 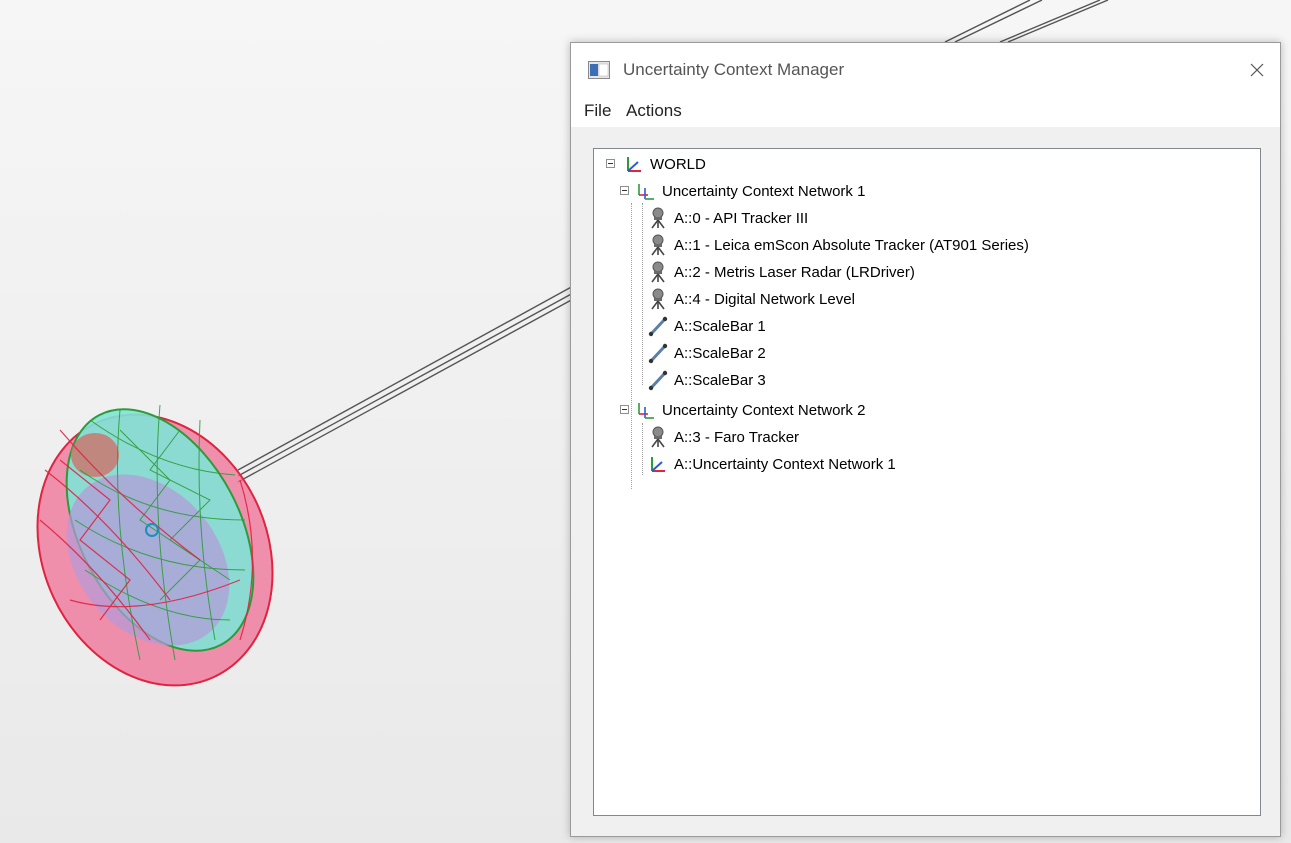 I want to click on tree-item-label: A::ScaleBar 2, so click(x=720, y=353).